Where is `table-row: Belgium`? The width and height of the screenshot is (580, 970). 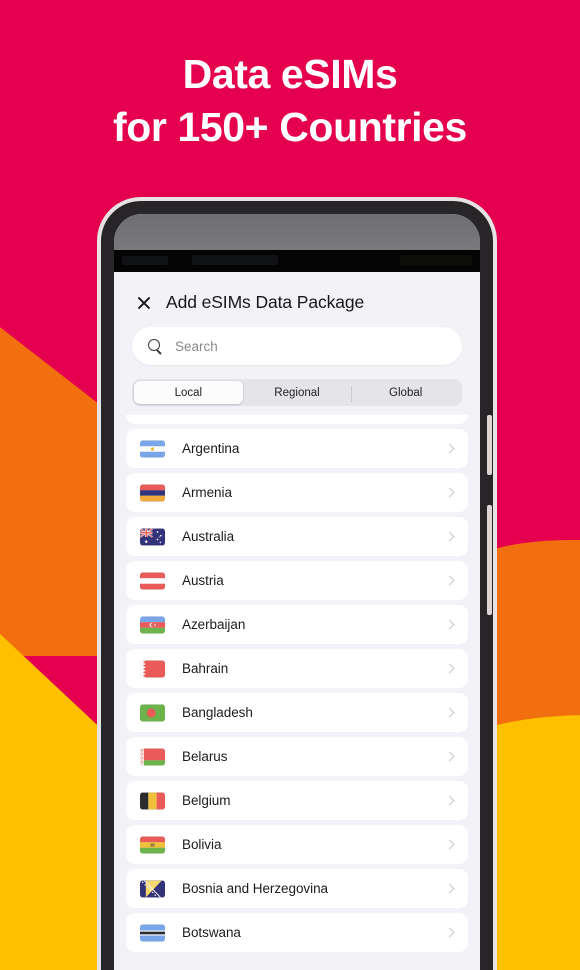
table-row: Belgium is located at coordinates (297, 800).